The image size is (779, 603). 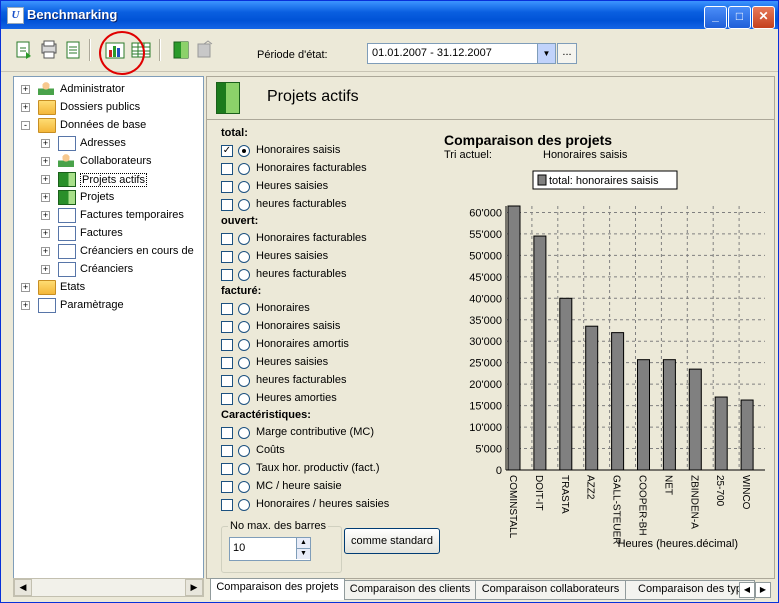 What do you see at coordinates (392, 541) in the screenshot?
I see `standard-button: comme standard` at bounding box center [392, 541].